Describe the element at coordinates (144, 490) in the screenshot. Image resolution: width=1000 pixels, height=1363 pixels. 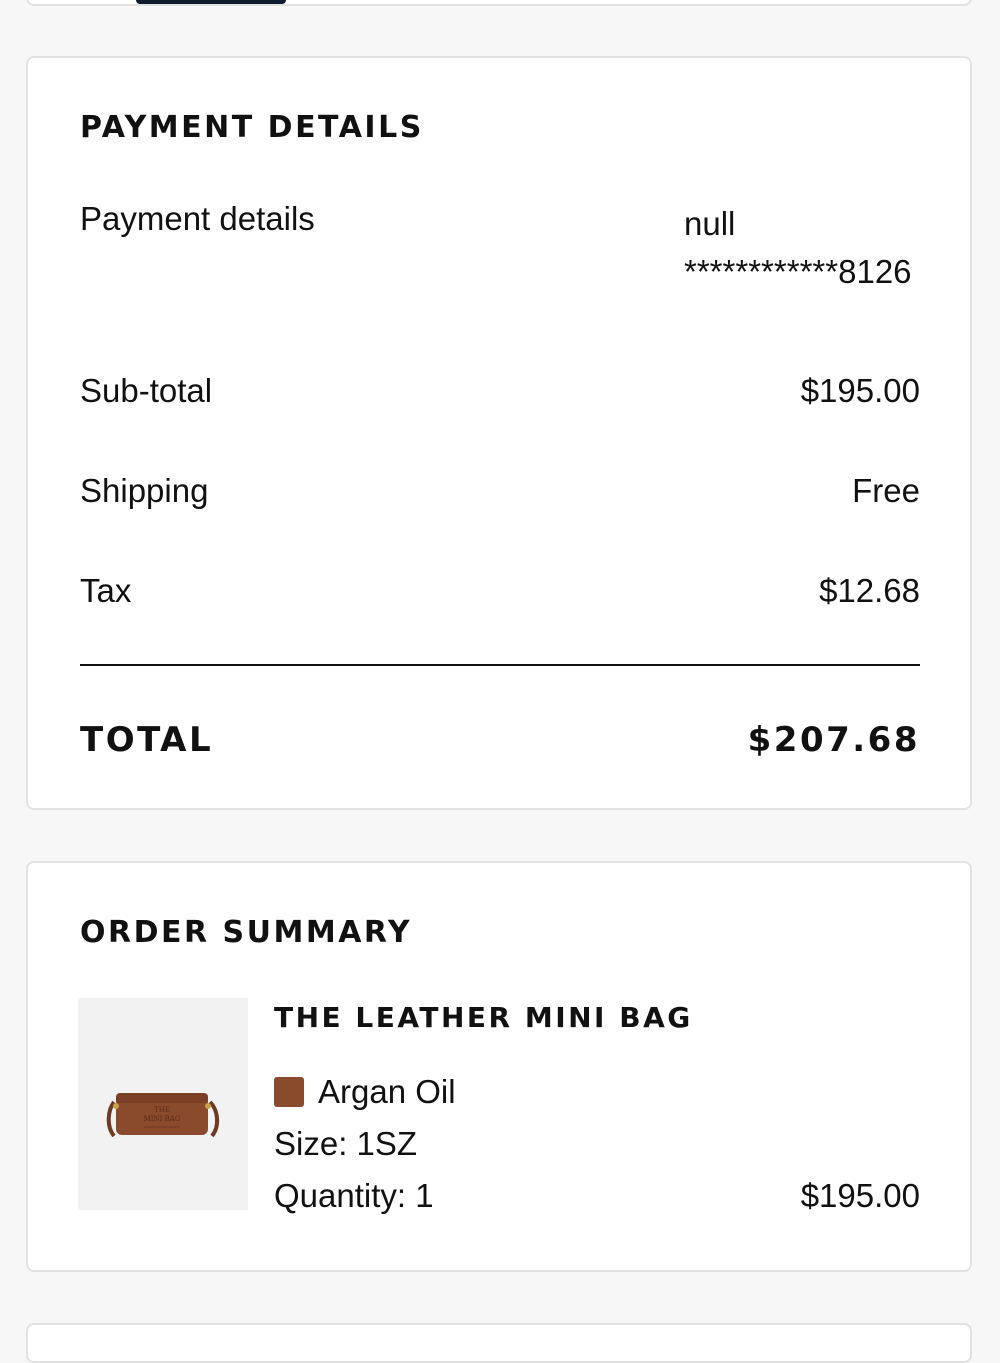
I see `shipping-label: Shipping` at that location.